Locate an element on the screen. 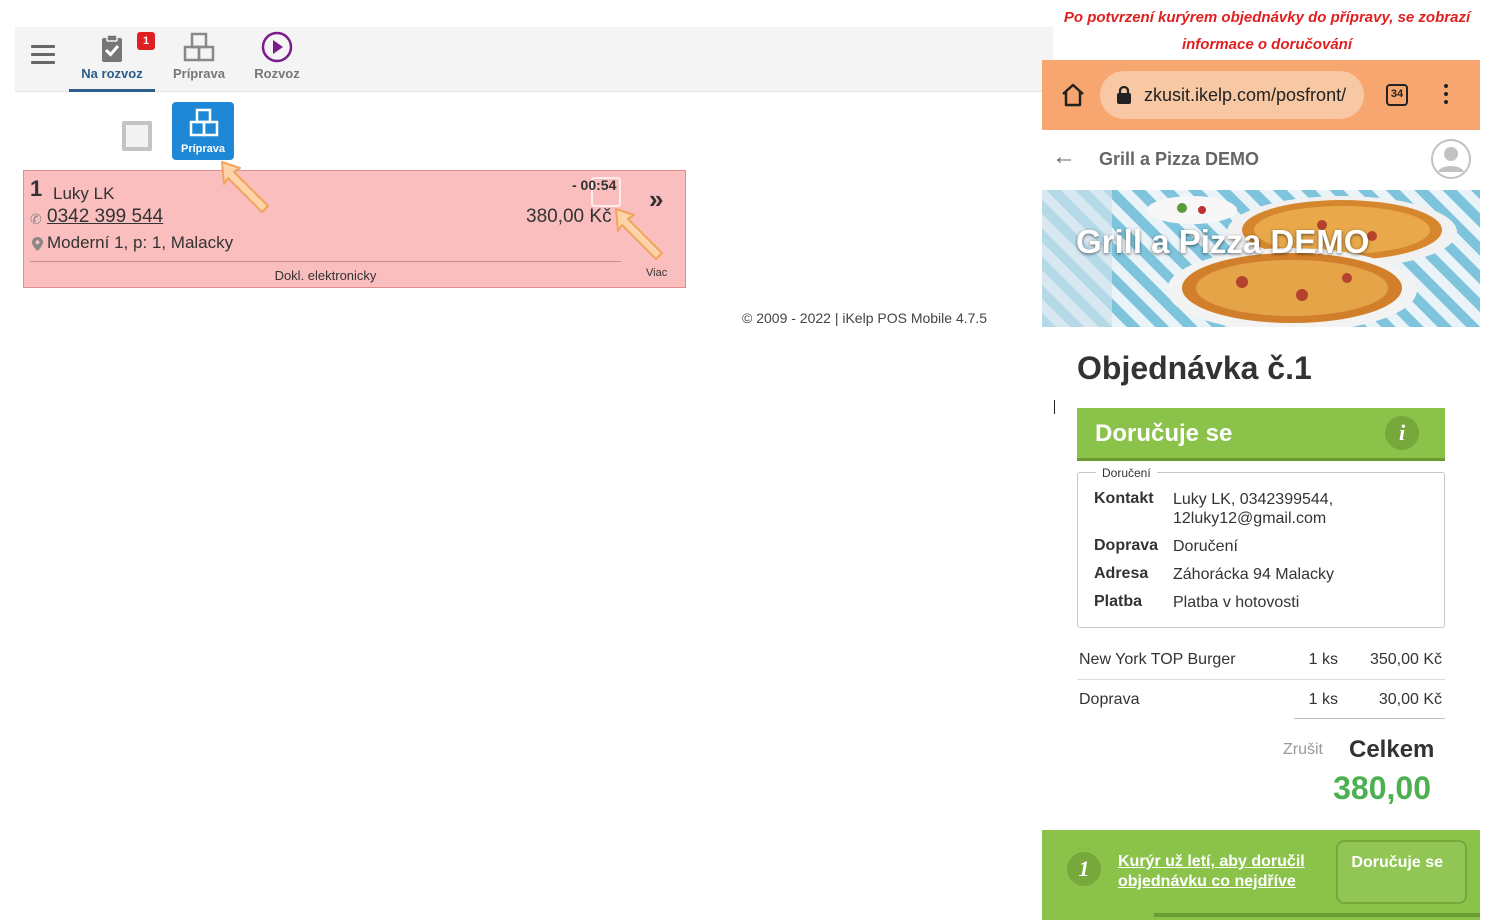 Image resolution: width=1492 pixels, height=920 pixels. order-price: 380,00 Kč is located at coordinates (569, 216).